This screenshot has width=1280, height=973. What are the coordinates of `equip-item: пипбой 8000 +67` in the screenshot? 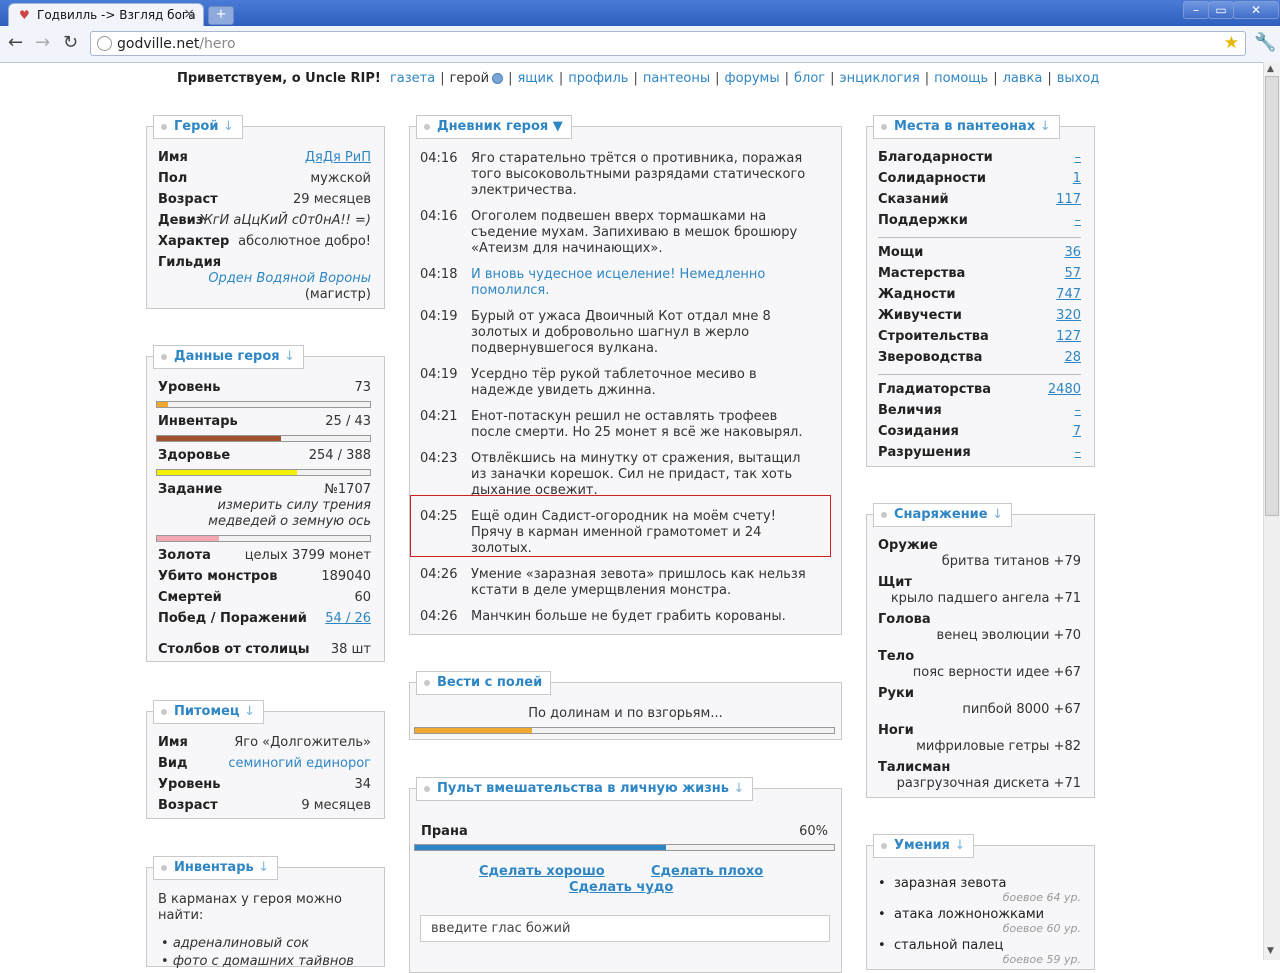 It's located at (1021, 709).